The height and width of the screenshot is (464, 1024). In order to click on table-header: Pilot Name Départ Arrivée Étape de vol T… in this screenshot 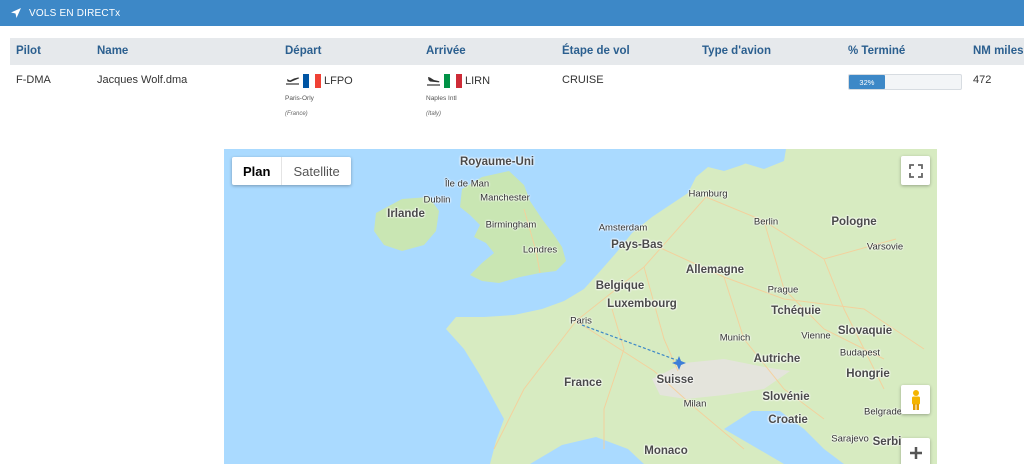, I will do `click(517, 51)`.